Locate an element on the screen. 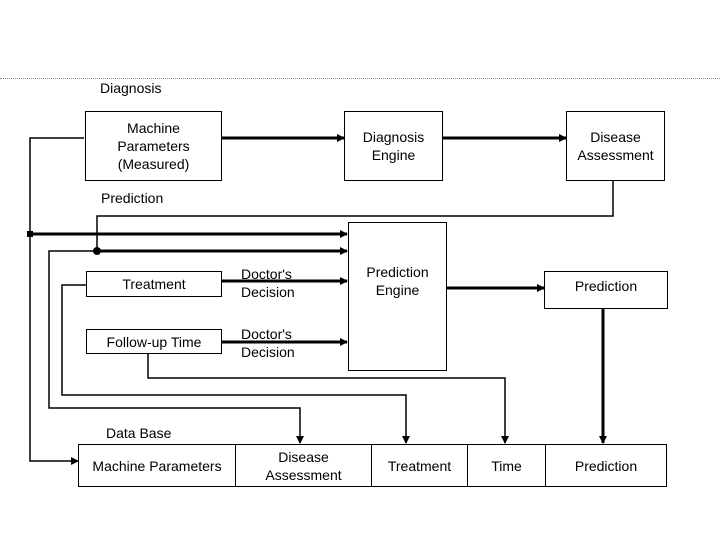 The image size is (720, 540). section-label-diagnosis: Diagnosis is located at coordinates (131, 88).